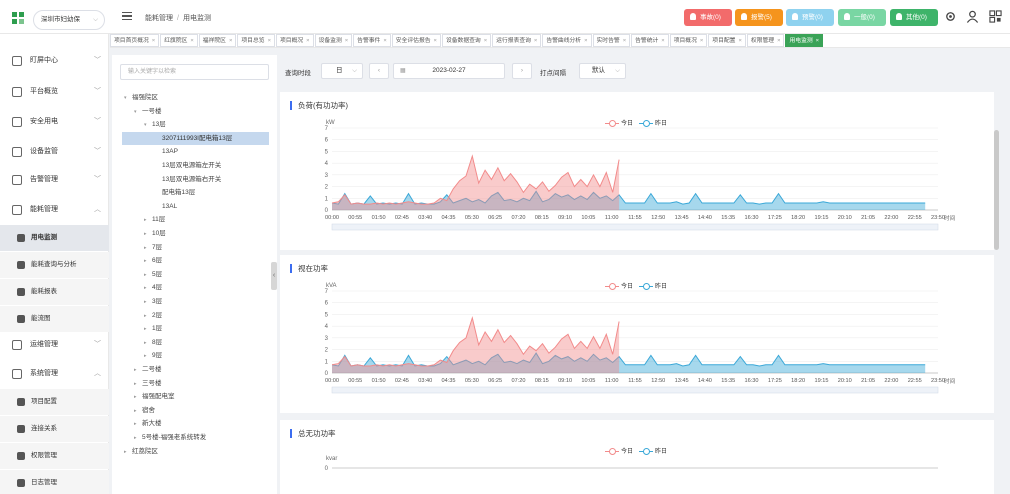 Image resolution: width=1010 pixels, height=494 pixels. What do you see at coordinates (187, 165) in the screenshot?
I see `tree-node: 13层双电源箱左开关` at bounding box center [187, 165].